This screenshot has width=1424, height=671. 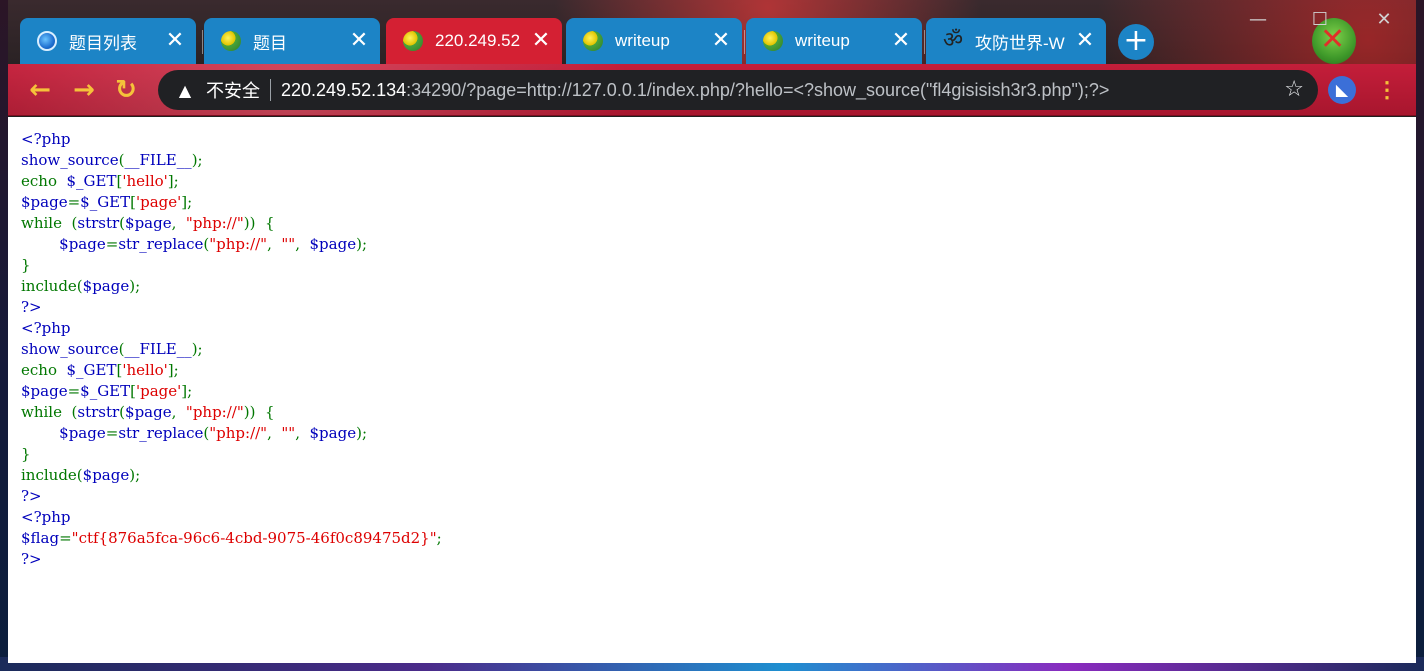 I want to click on code-token: ;, so click(x=439, y=538).